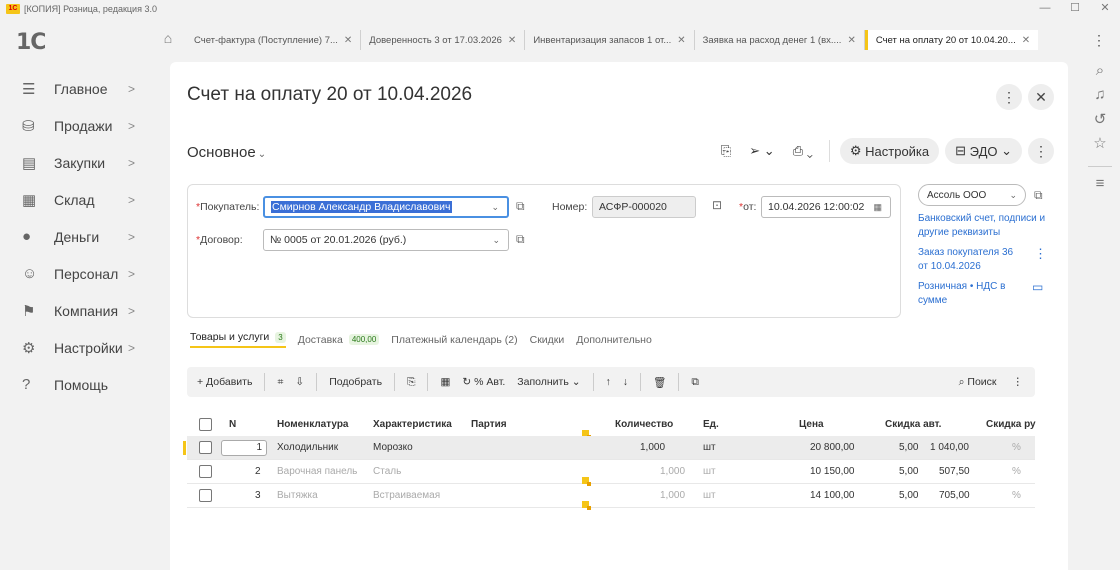 Image resolution: width=1120 pixels, height=570 pixels. Describe the element at coordinates (717, 205) in the screenshot. I see `lock-icon: ⊡` at that location.